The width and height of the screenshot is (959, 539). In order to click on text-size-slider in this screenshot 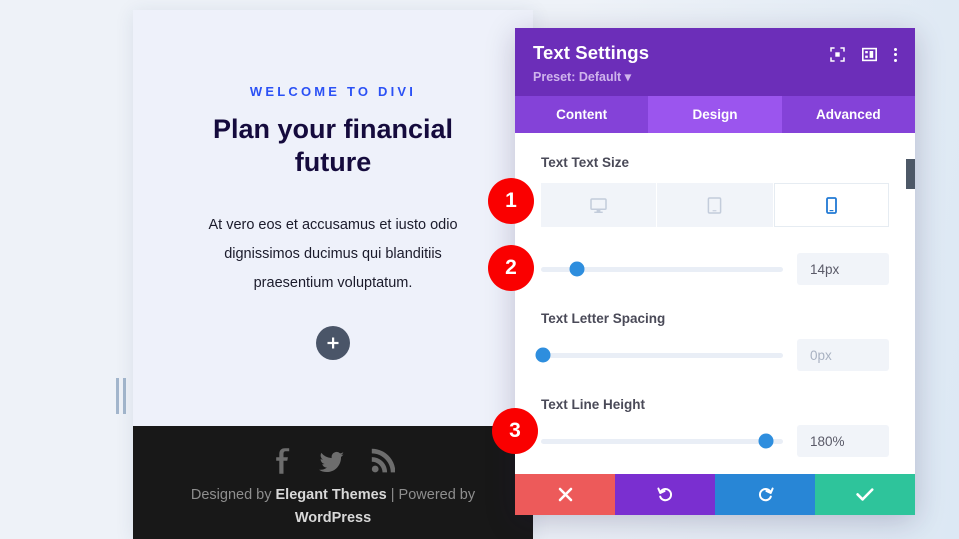, I will do `click(662, 269)`.